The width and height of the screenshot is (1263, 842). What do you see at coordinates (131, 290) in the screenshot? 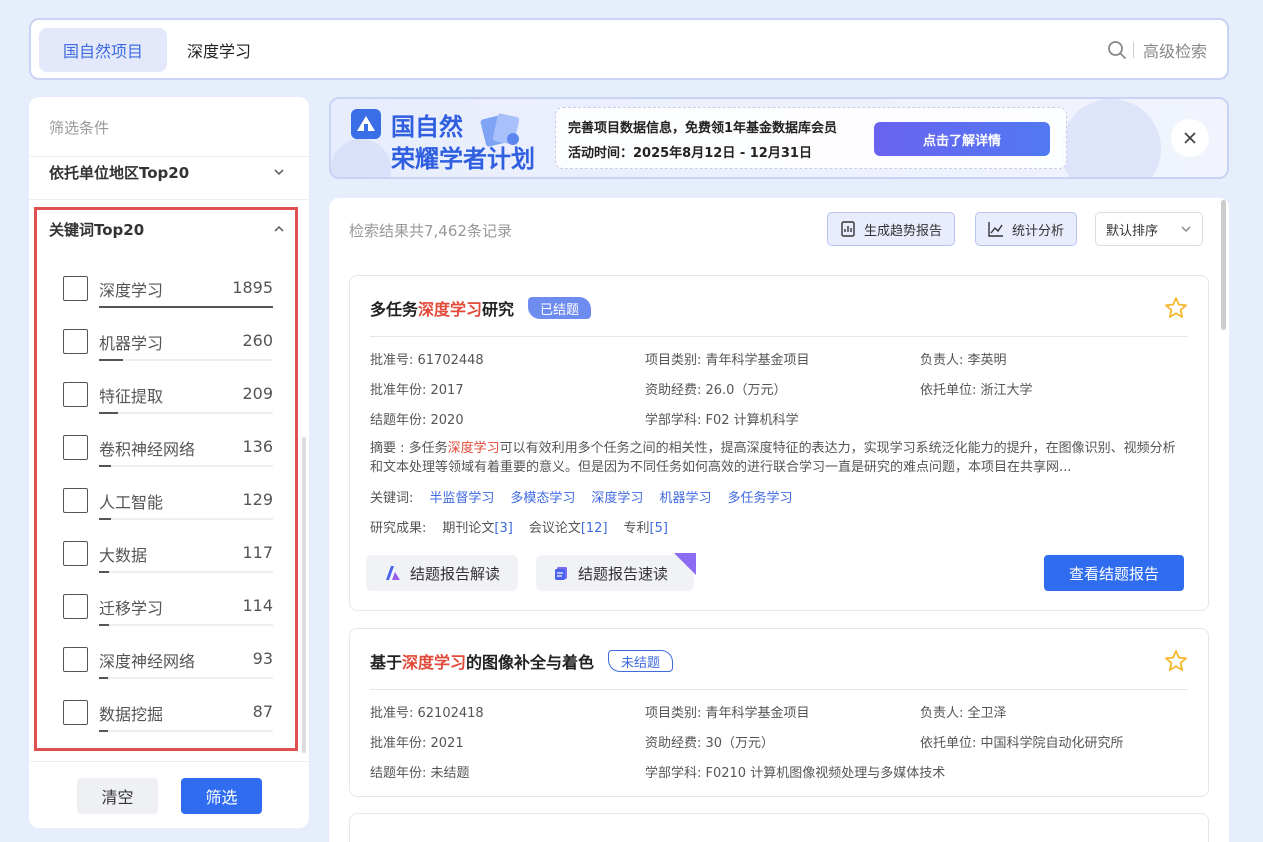
I see `keyword-label: 深度学习` at bounding box center [131, 290].